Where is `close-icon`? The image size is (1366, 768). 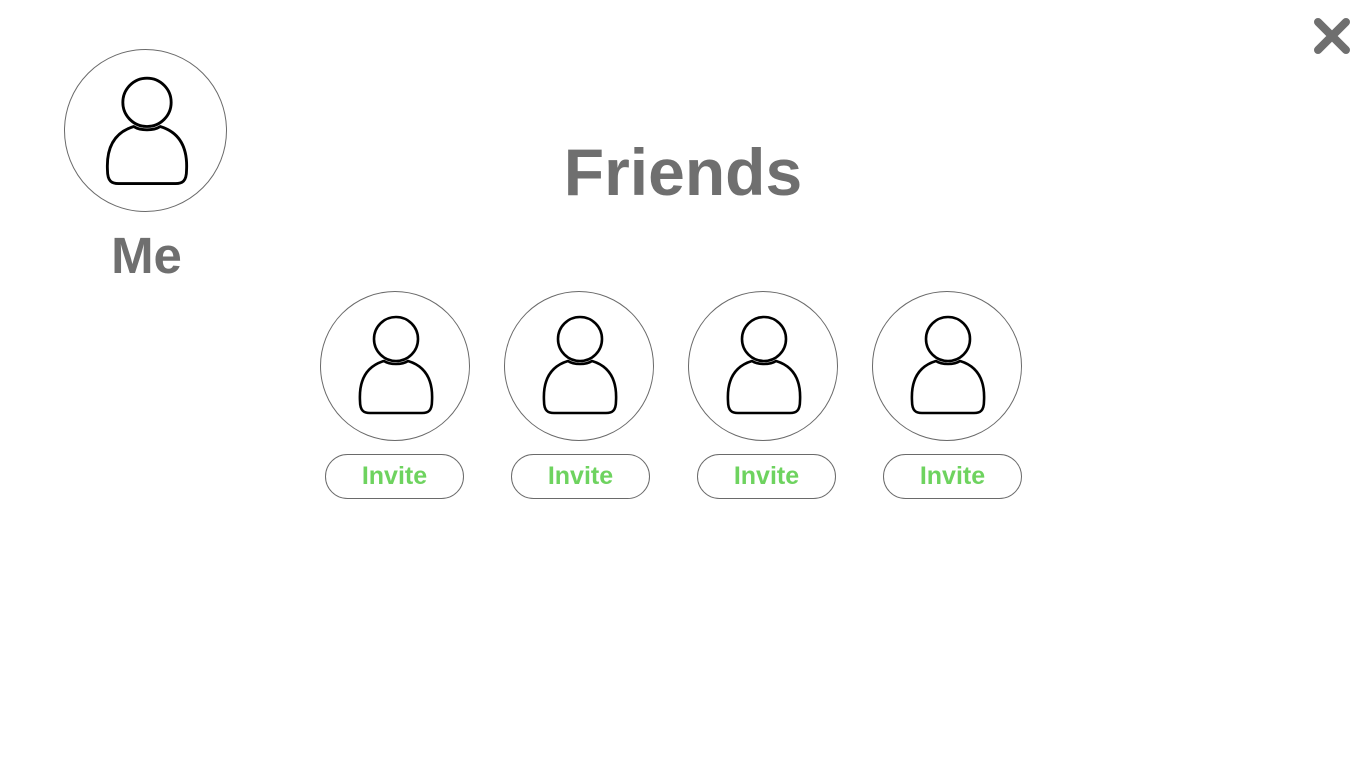 close-icon is located at coordinates (1332, 36).